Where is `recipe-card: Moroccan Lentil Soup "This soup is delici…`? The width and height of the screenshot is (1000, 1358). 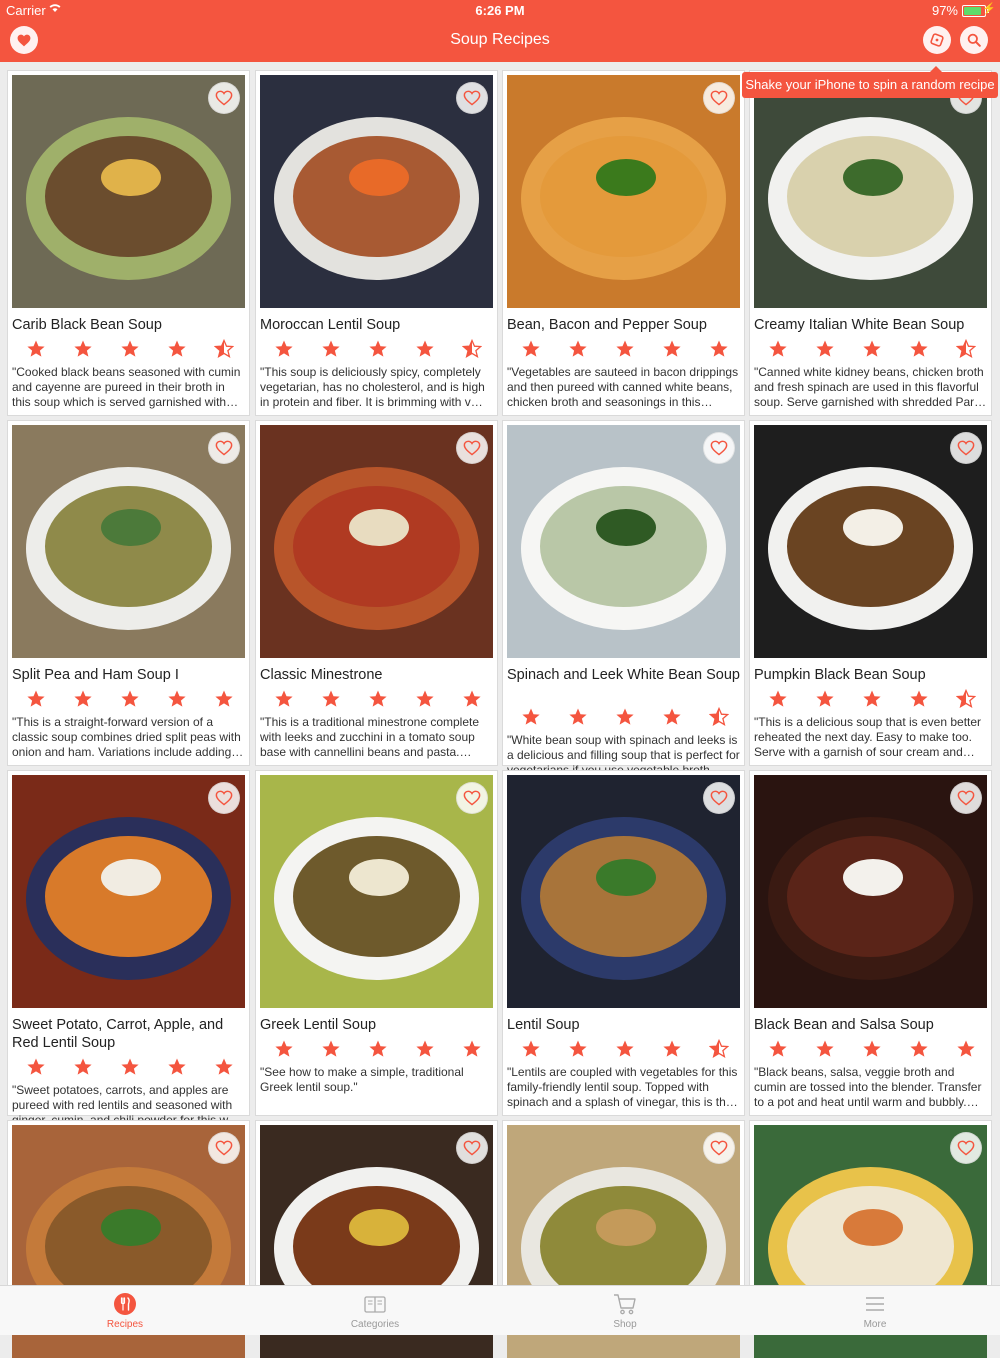 recipe-card: Moroccan Lentil Soup "This soup is delici… is located at coordinates (376, 243).